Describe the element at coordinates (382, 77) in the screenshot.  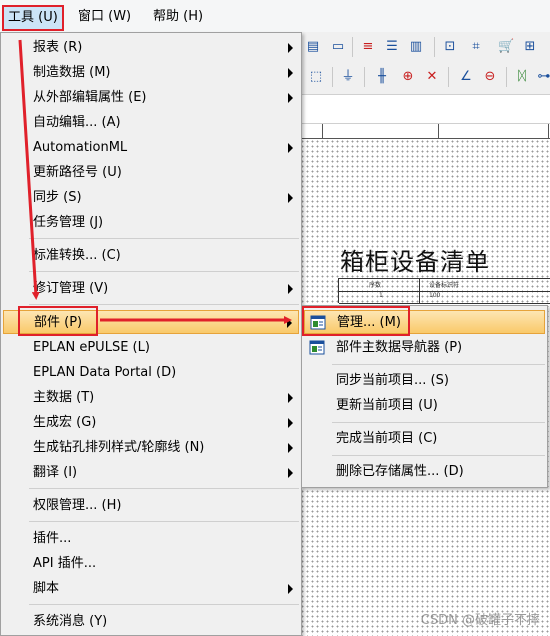
I see `contacts-icon: ╫` at that location.